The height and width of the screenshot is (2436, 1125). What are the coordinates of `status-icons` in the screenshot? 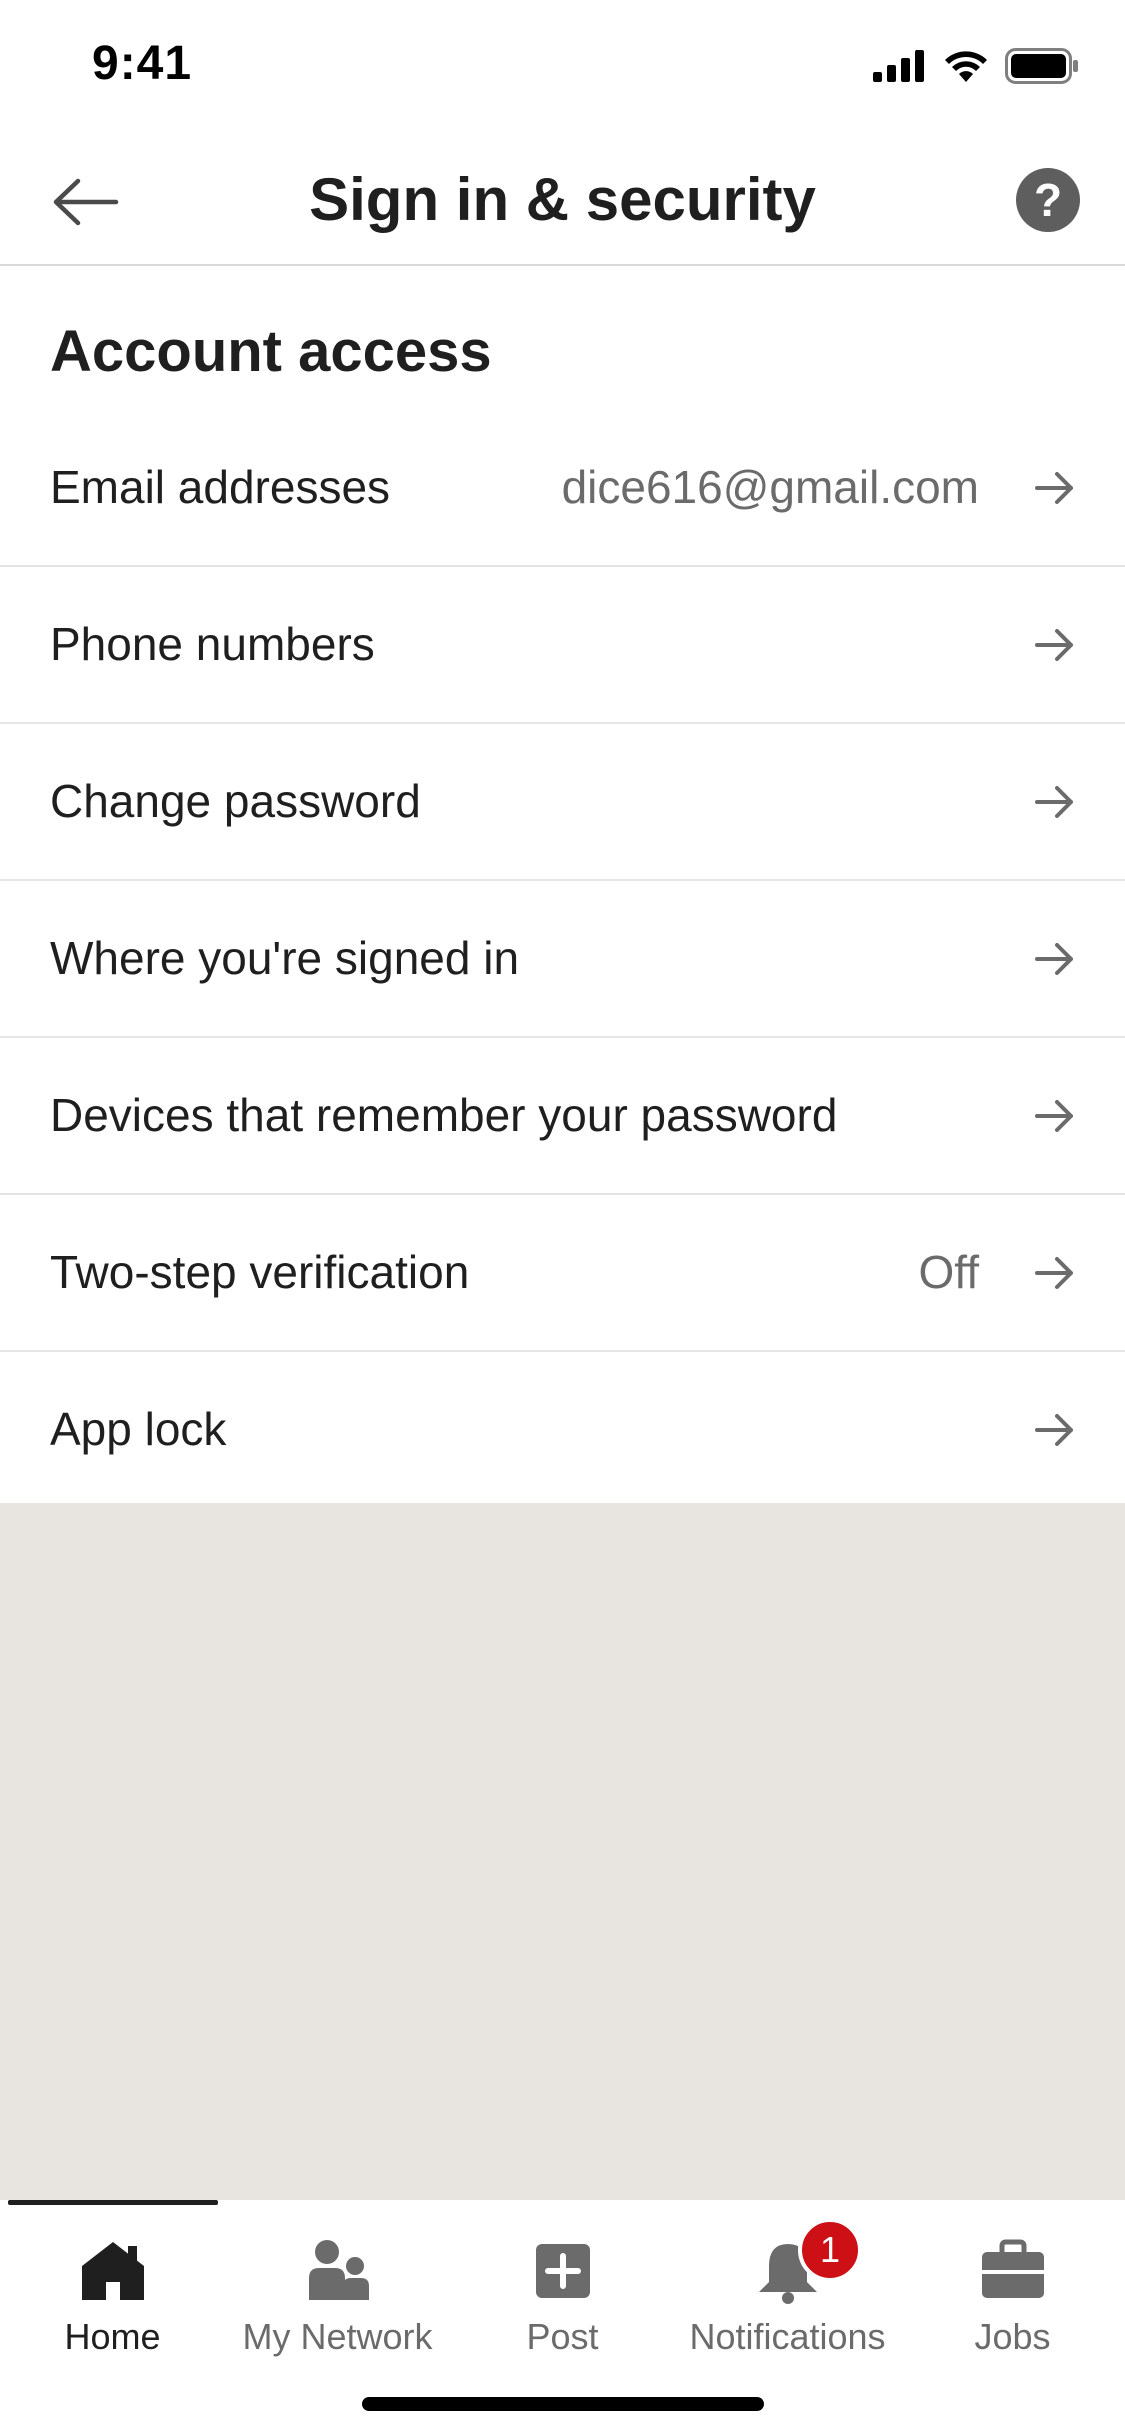 It's located at (976, 66).